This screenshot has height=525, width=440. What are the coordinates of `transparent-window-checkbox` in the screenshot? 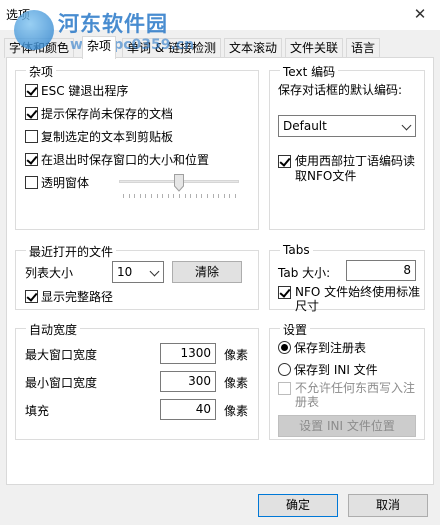 It's located at (31, 182).